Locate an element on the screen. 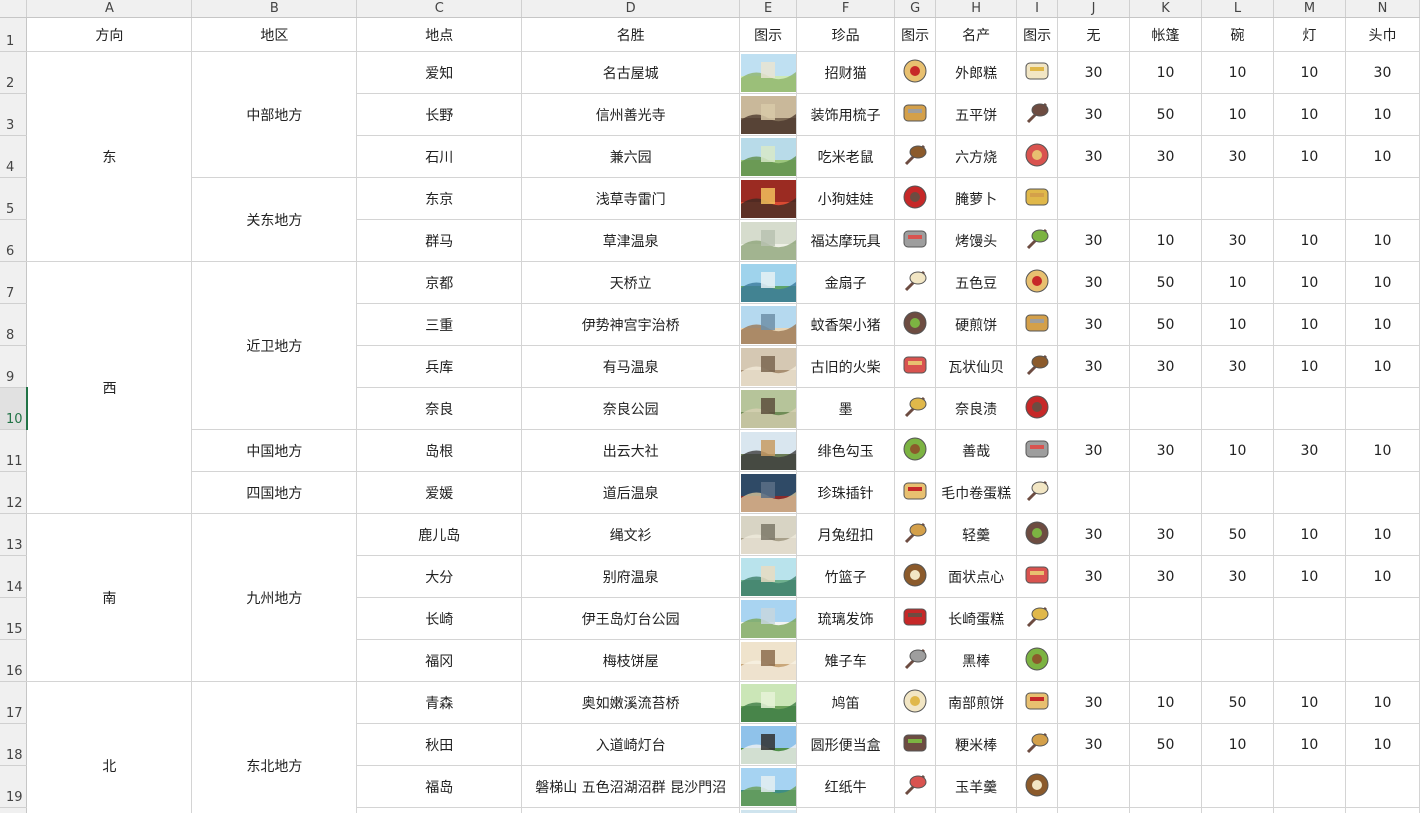 The image size is (1420, 813). header-cell: 头巾 is located at coordinates (1382, 34).